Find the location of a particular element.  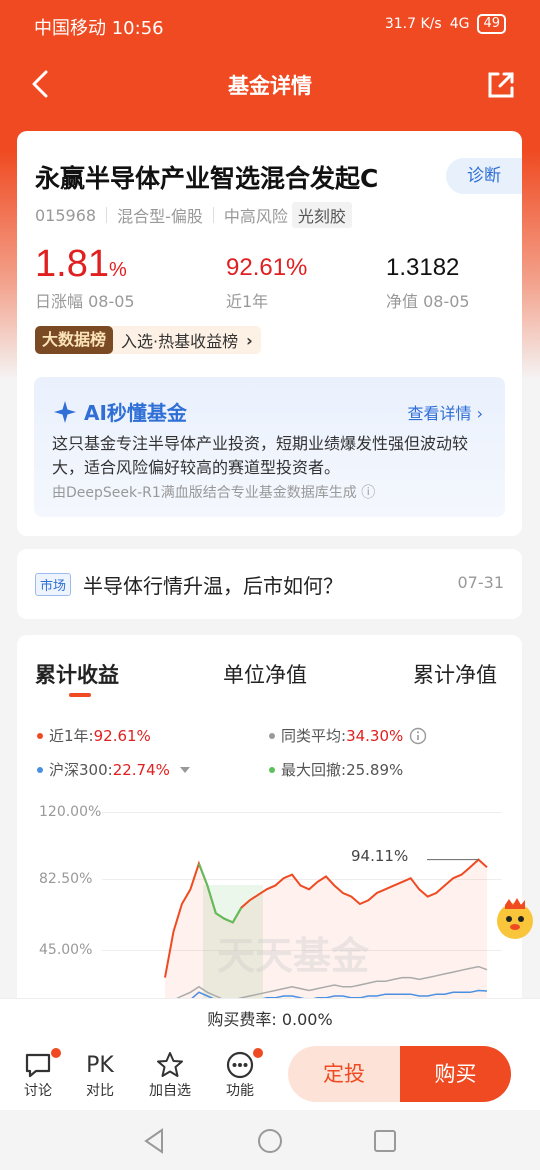

battery-indicator: 49 is located at coordinates (491, 24).